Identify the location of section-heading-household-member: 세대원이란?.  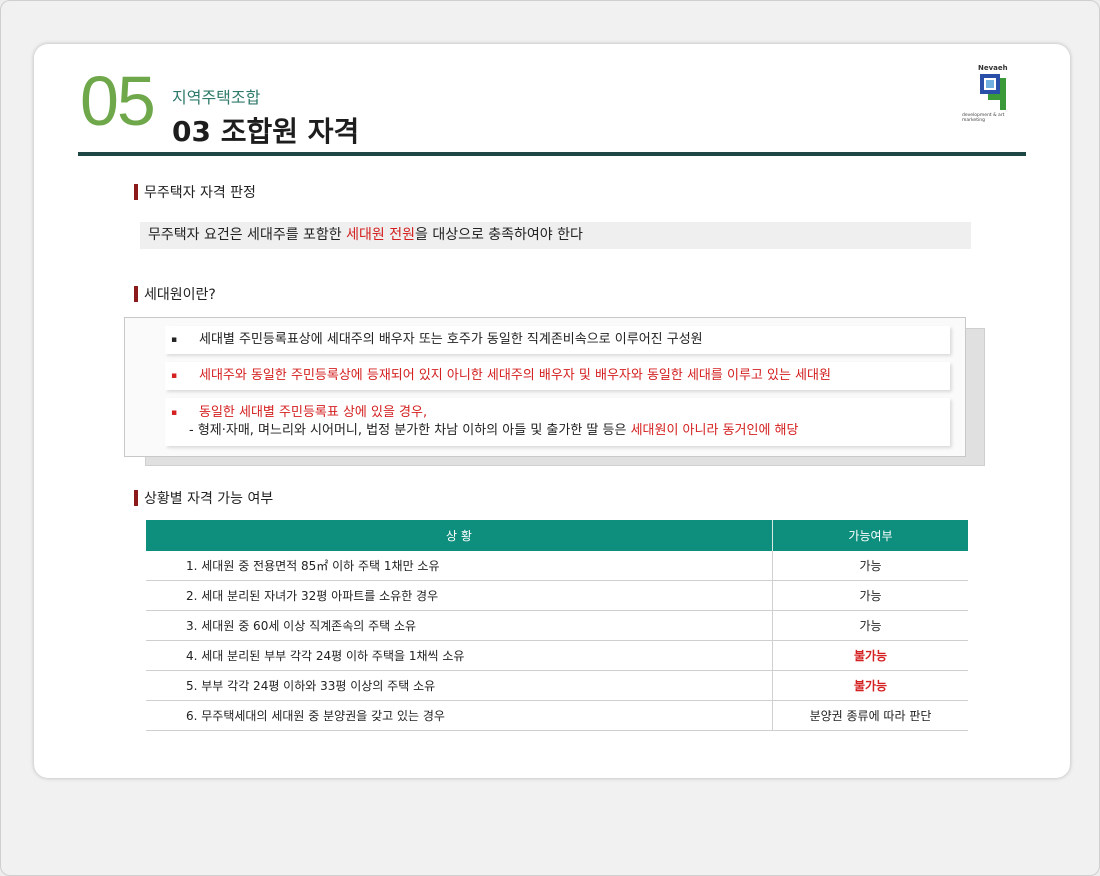
(175, 295).